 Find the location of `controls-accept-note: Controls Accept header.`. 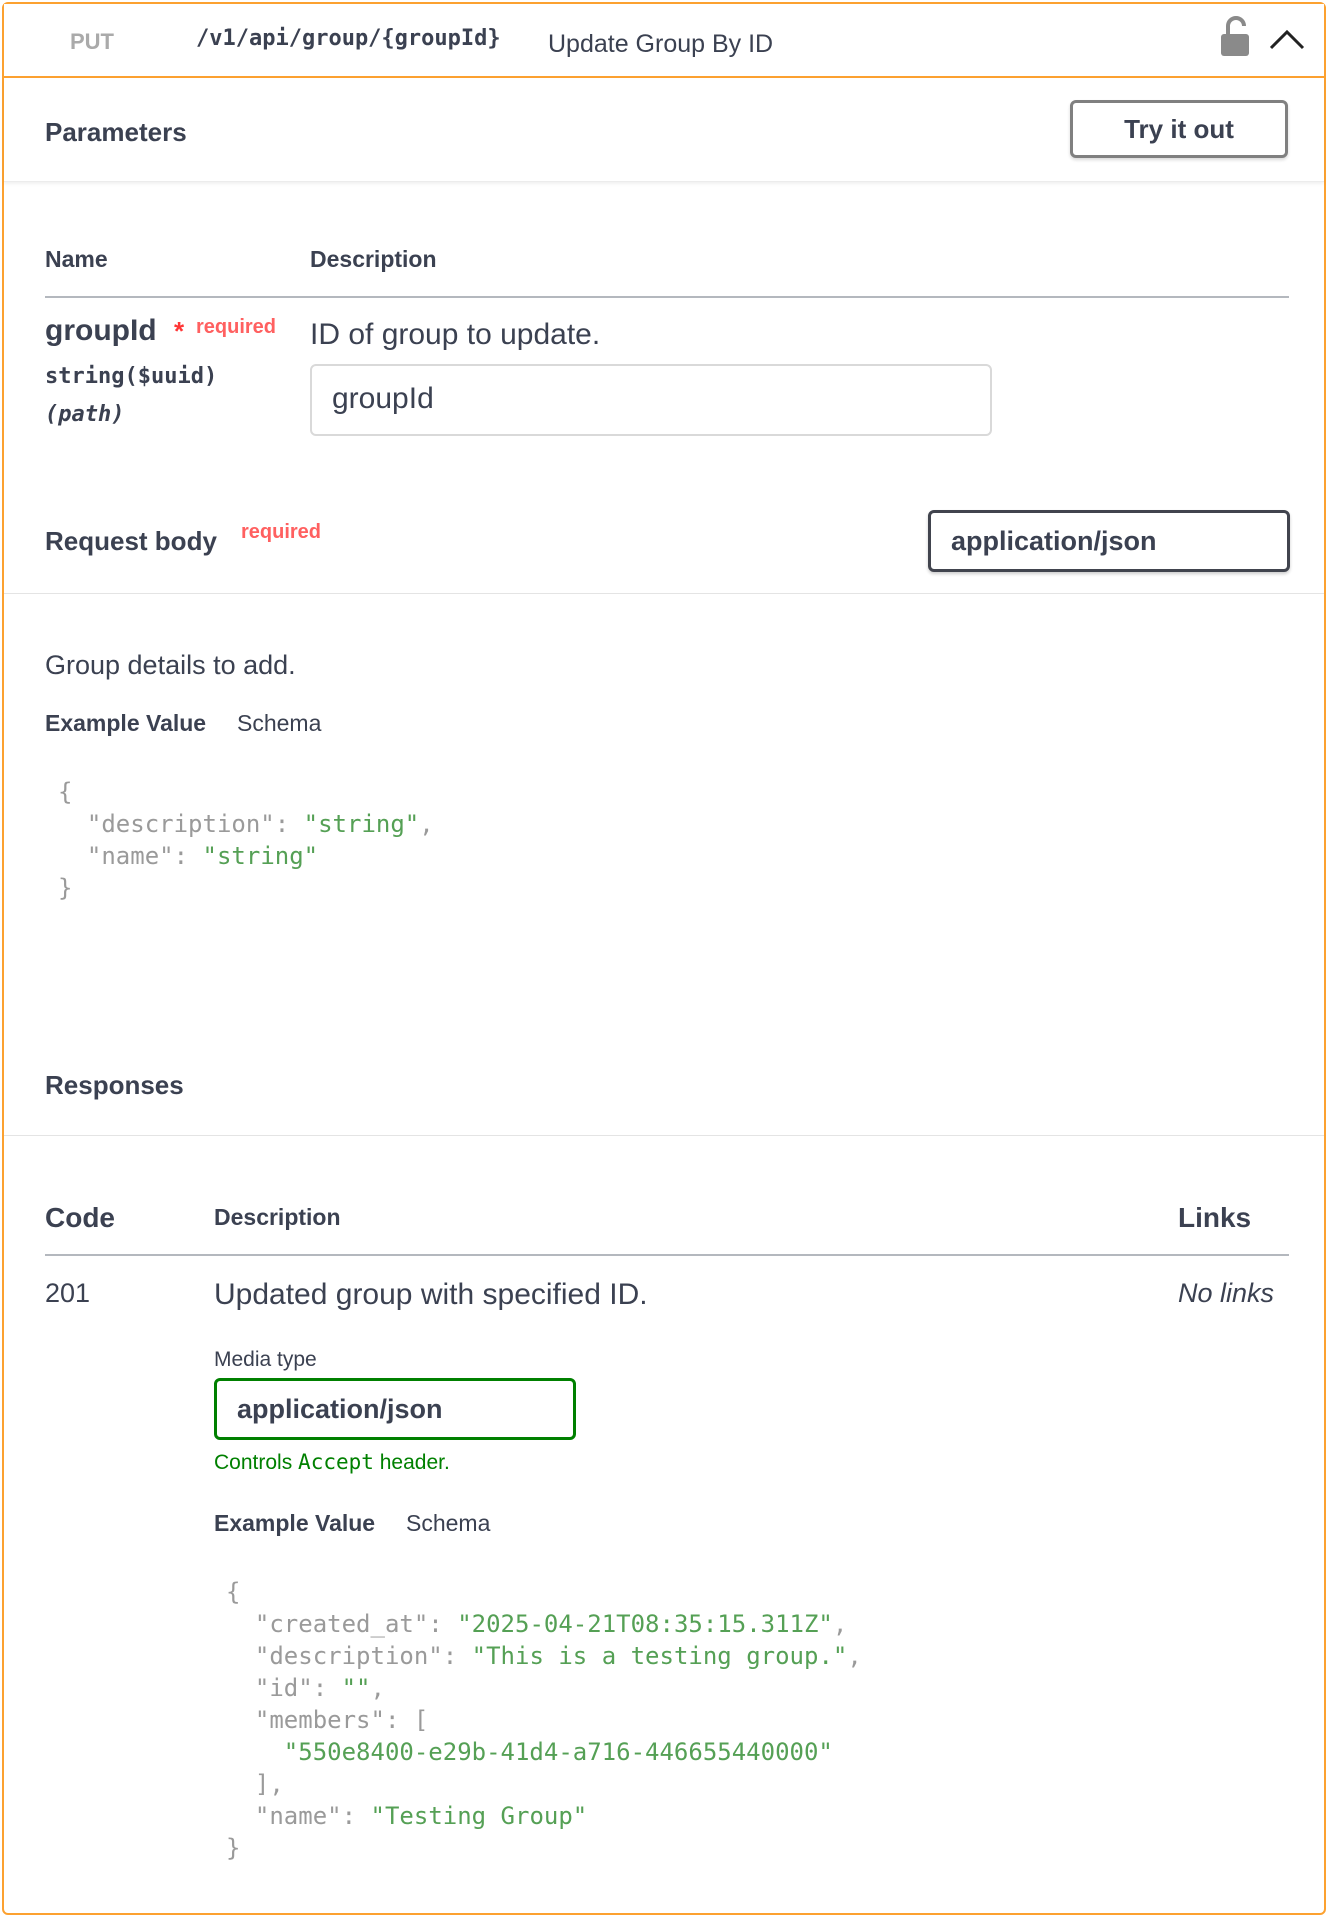

controls-accept-note: Controls Accept header. is located at coordinates (332, 1462).